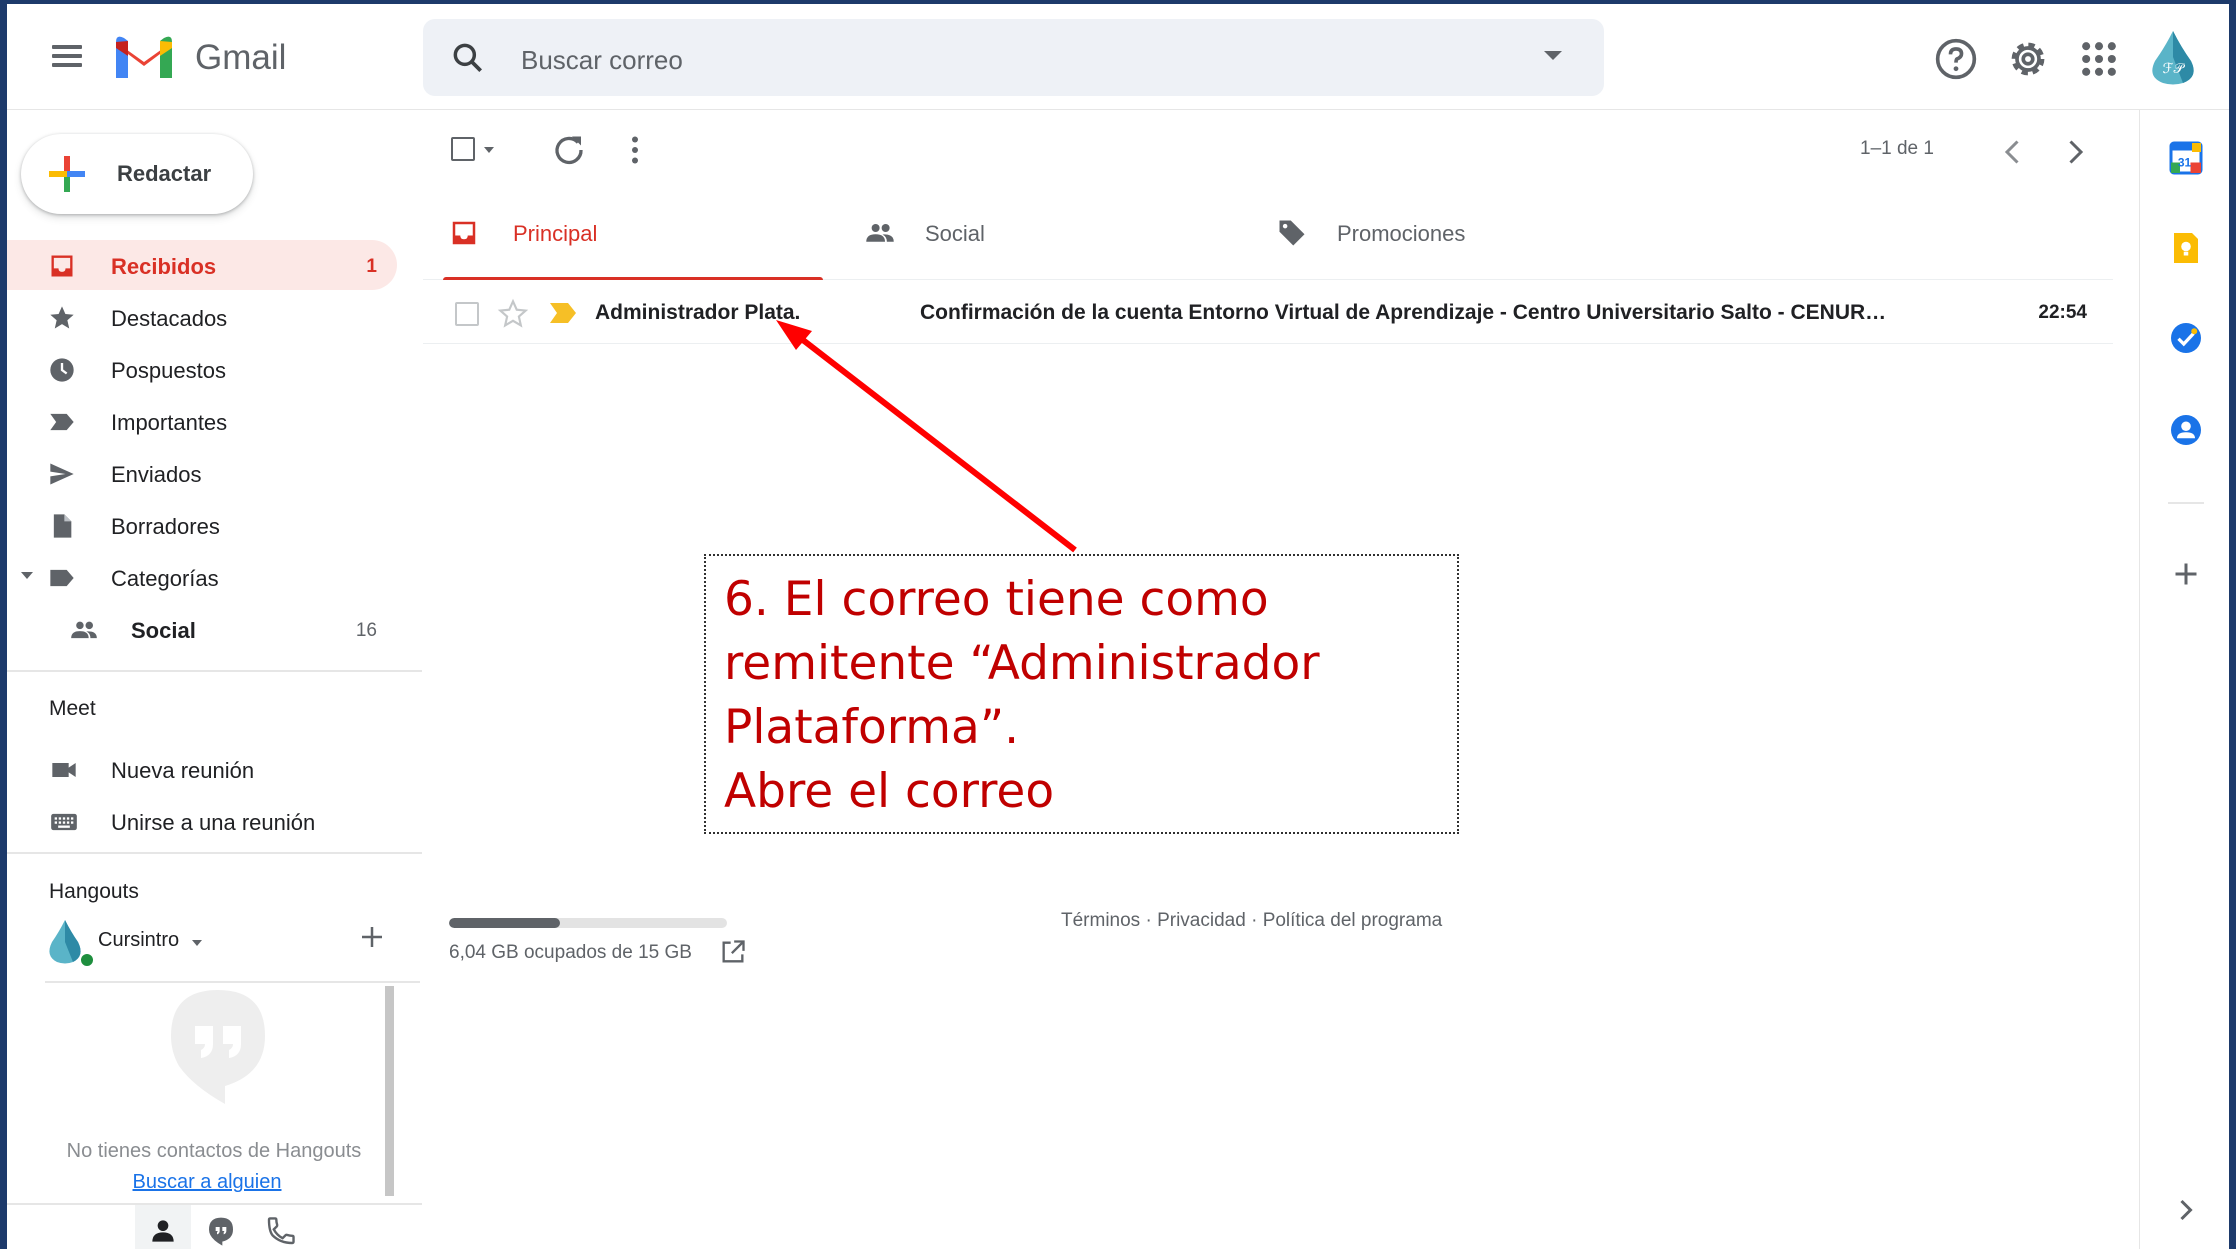  Describe the element at coordinates (163, 630) in the screenshot. I see `sidebar-item-label: Social` at that location.